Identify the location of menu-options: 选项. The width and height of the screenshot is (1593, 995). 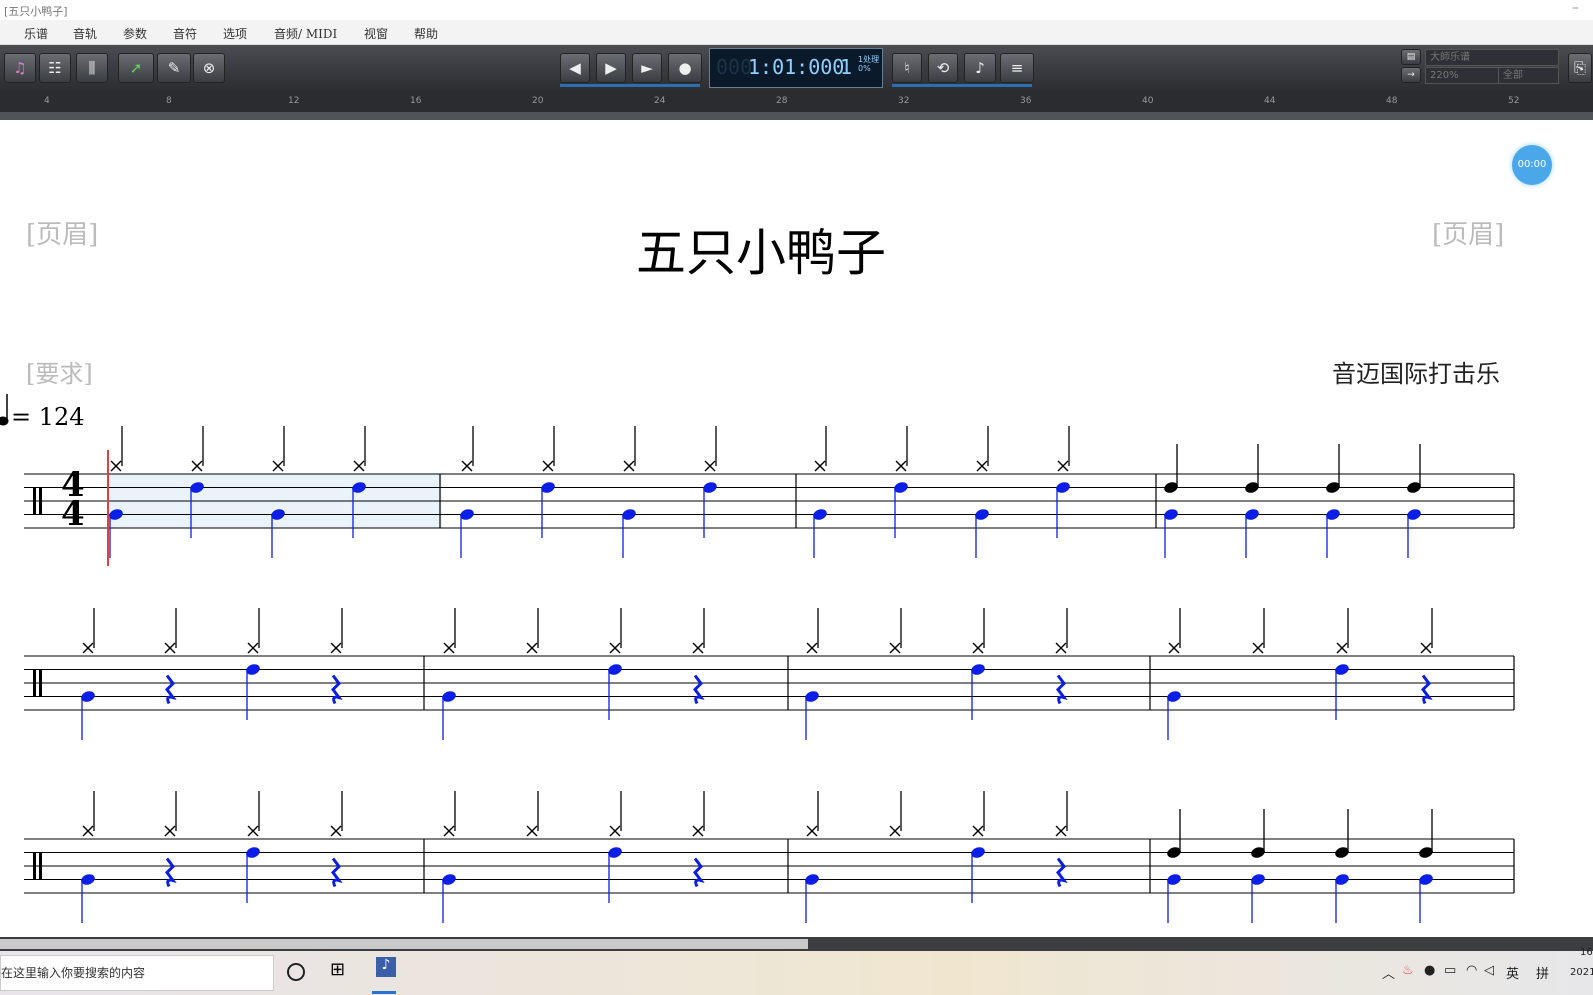
(235, 33).